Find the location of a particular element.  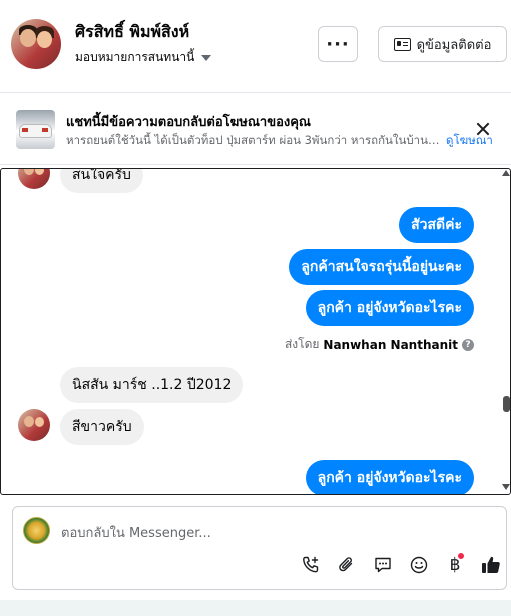

contact-avatar is located at coordinates (36, 44).